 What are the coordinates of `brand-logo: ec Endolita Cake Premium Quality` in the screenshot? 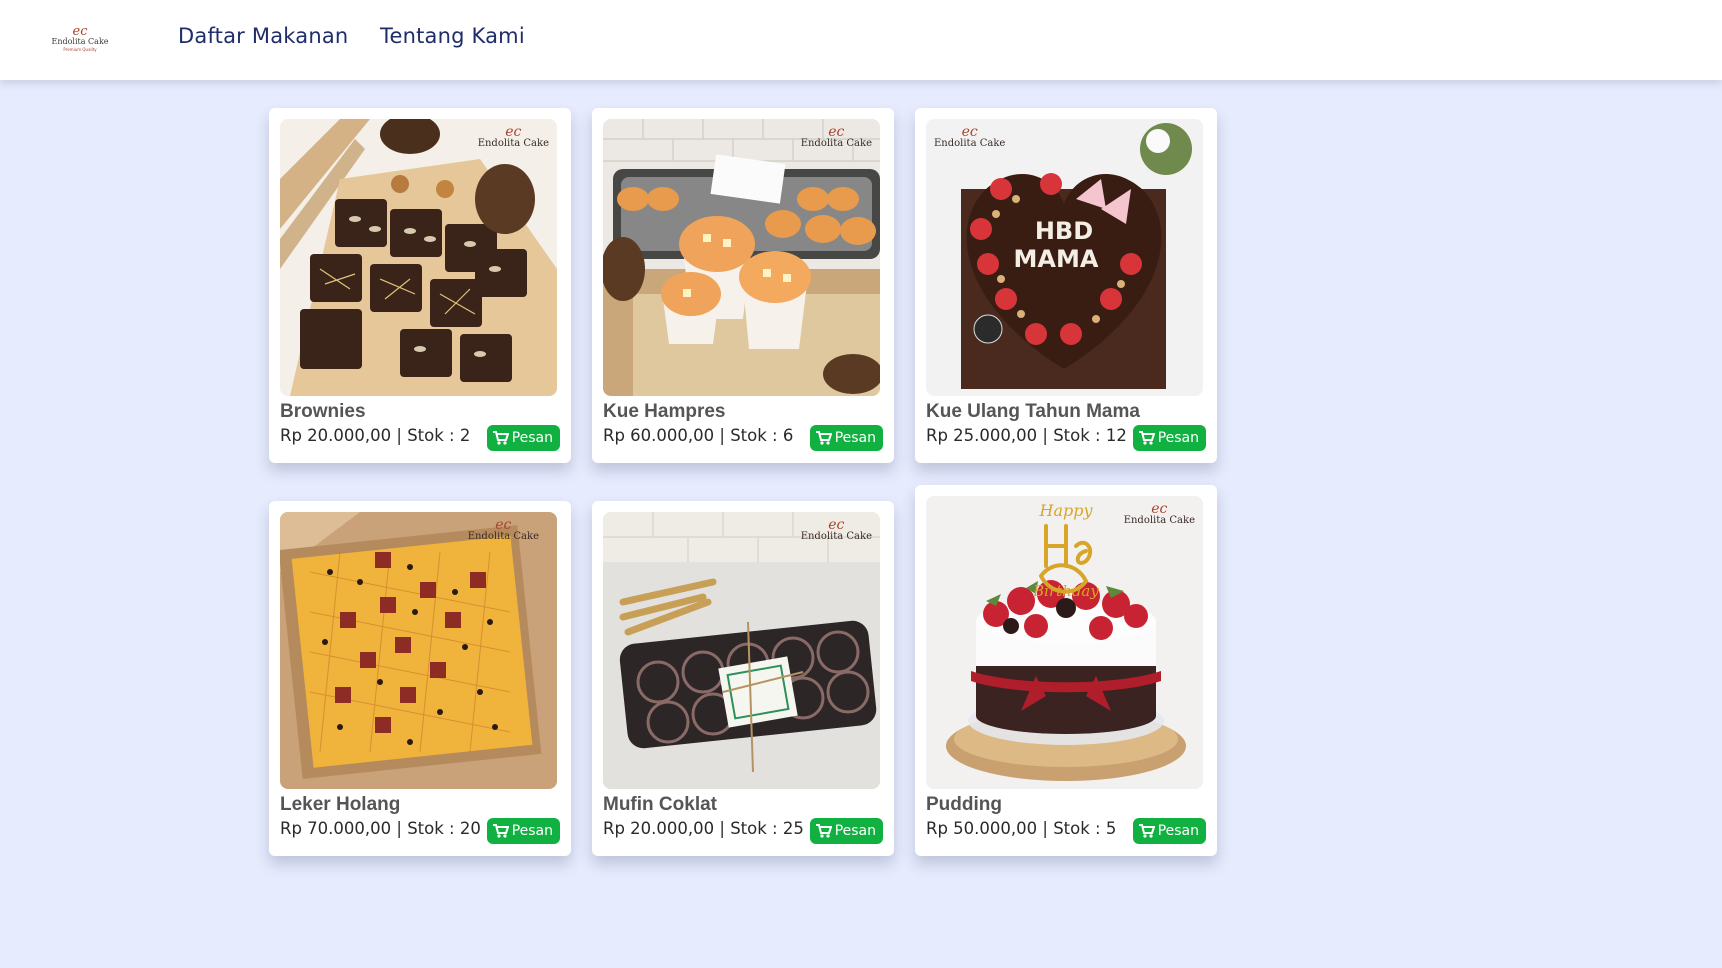 It's located at (80, 39).